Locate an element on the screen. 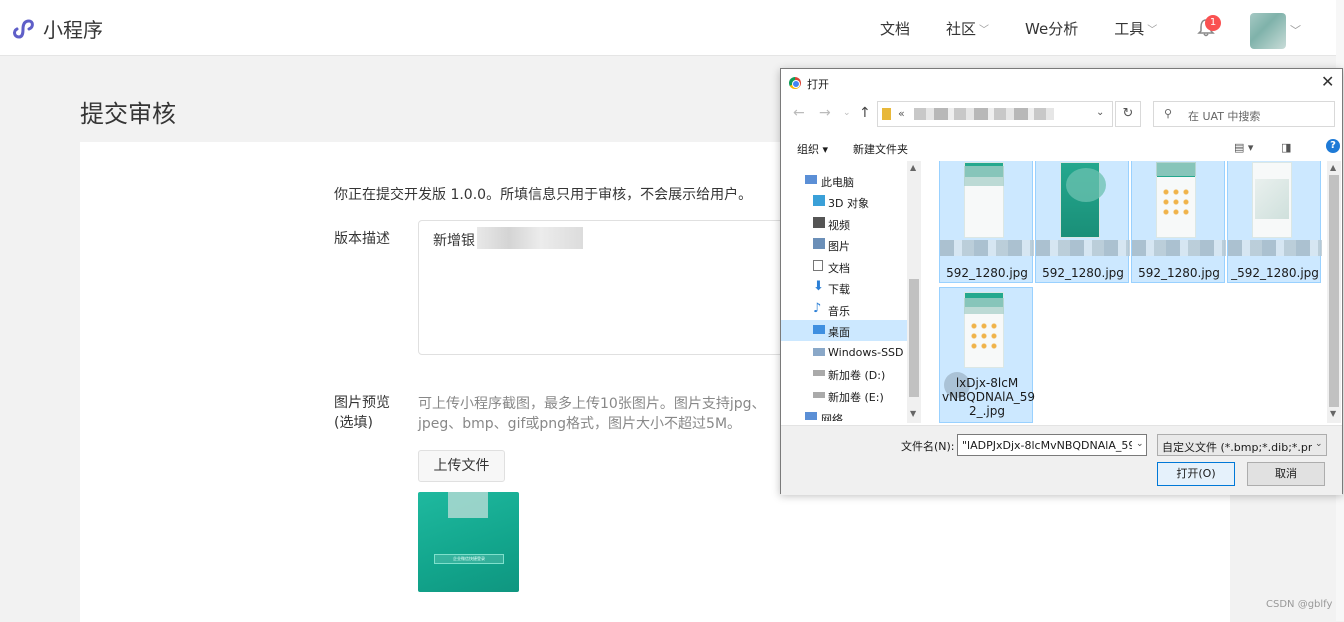  nav-docs-label: 文档 is located at coordinates (895, 29).